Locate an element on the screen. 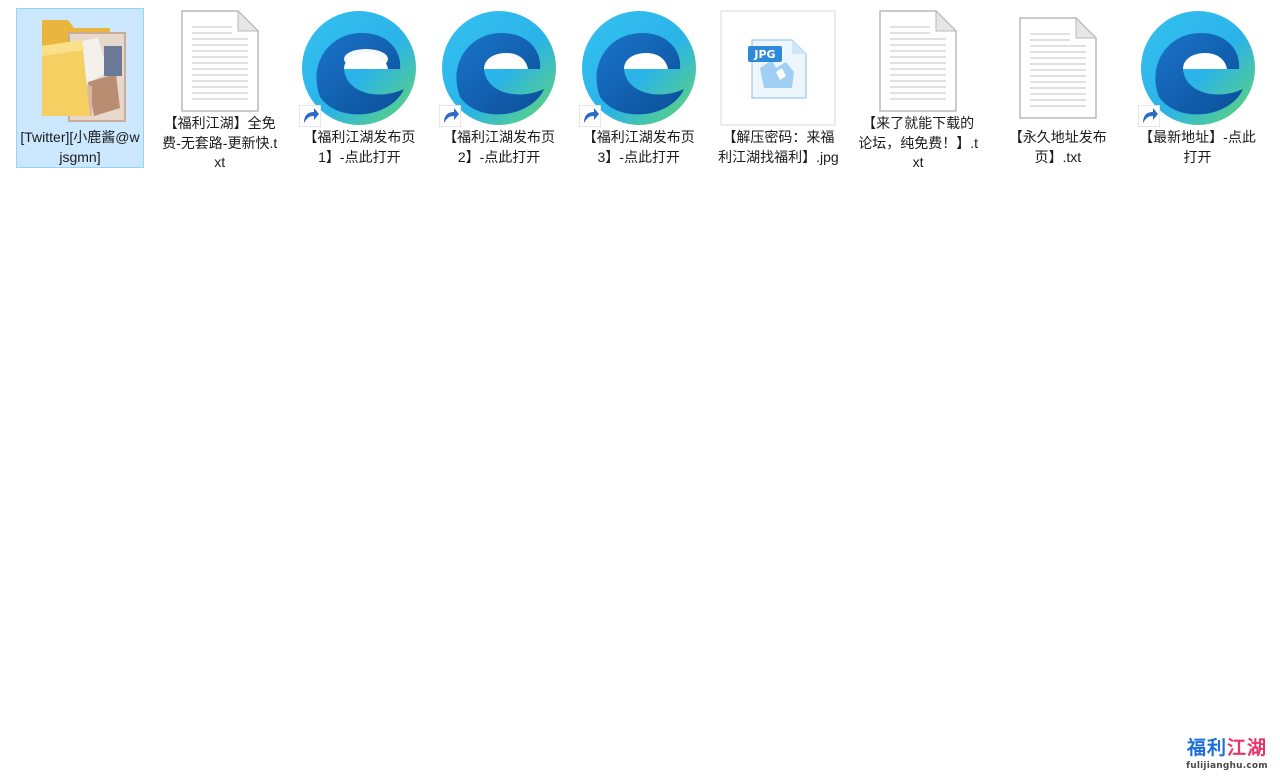  watermark-logo: 福利江湖 fulijianghu.com is located at coordinates (1227, 756).